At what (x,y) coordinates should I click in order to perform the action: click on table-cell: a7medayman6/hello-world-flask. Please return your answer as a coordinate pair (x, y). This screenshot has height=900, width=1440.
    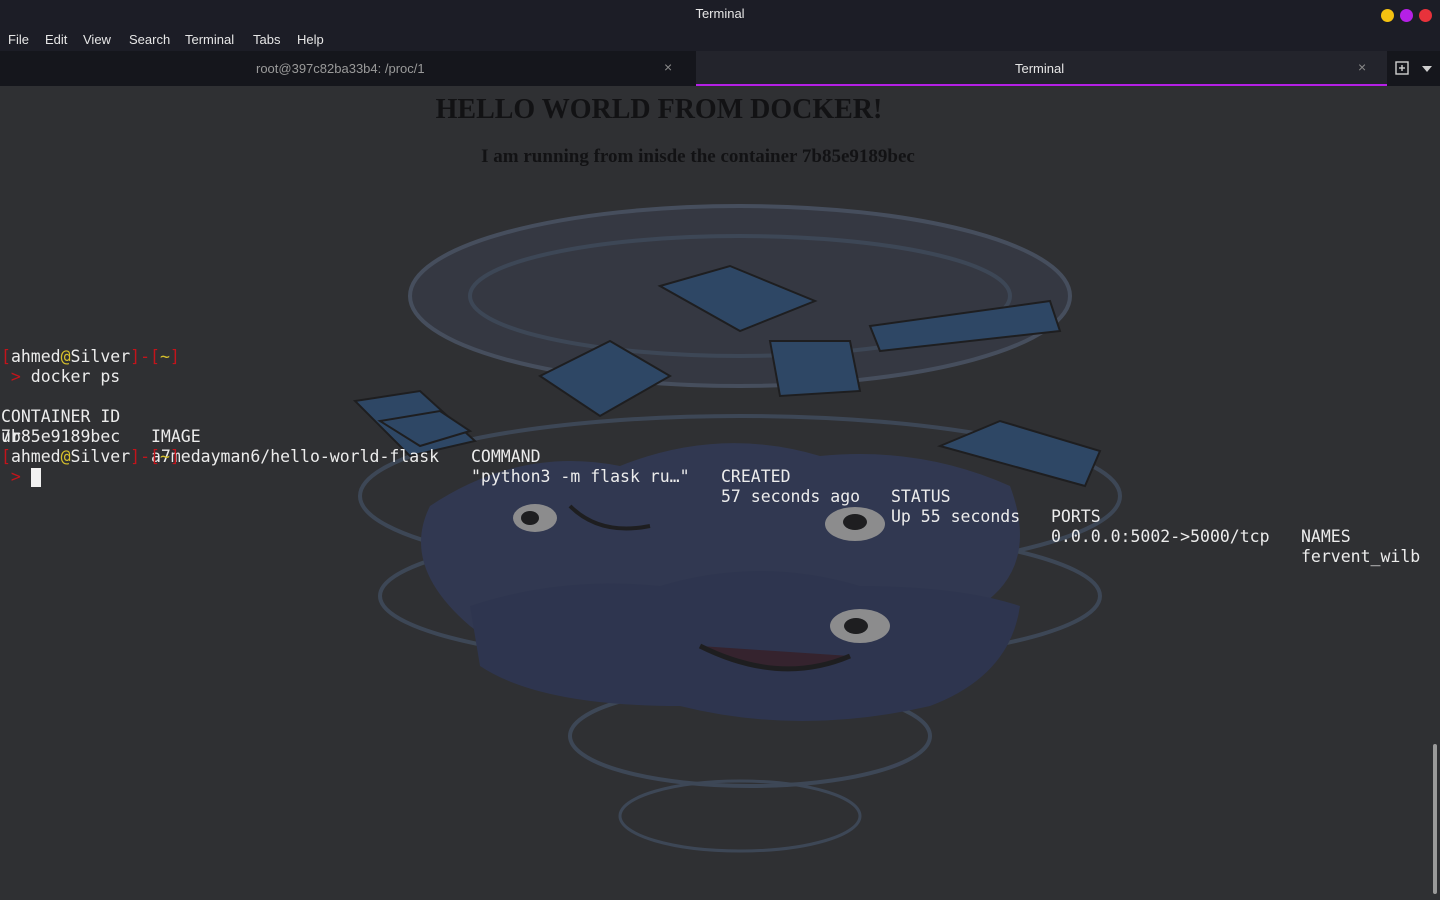
    Looking at the image, I should click on (295, 456).